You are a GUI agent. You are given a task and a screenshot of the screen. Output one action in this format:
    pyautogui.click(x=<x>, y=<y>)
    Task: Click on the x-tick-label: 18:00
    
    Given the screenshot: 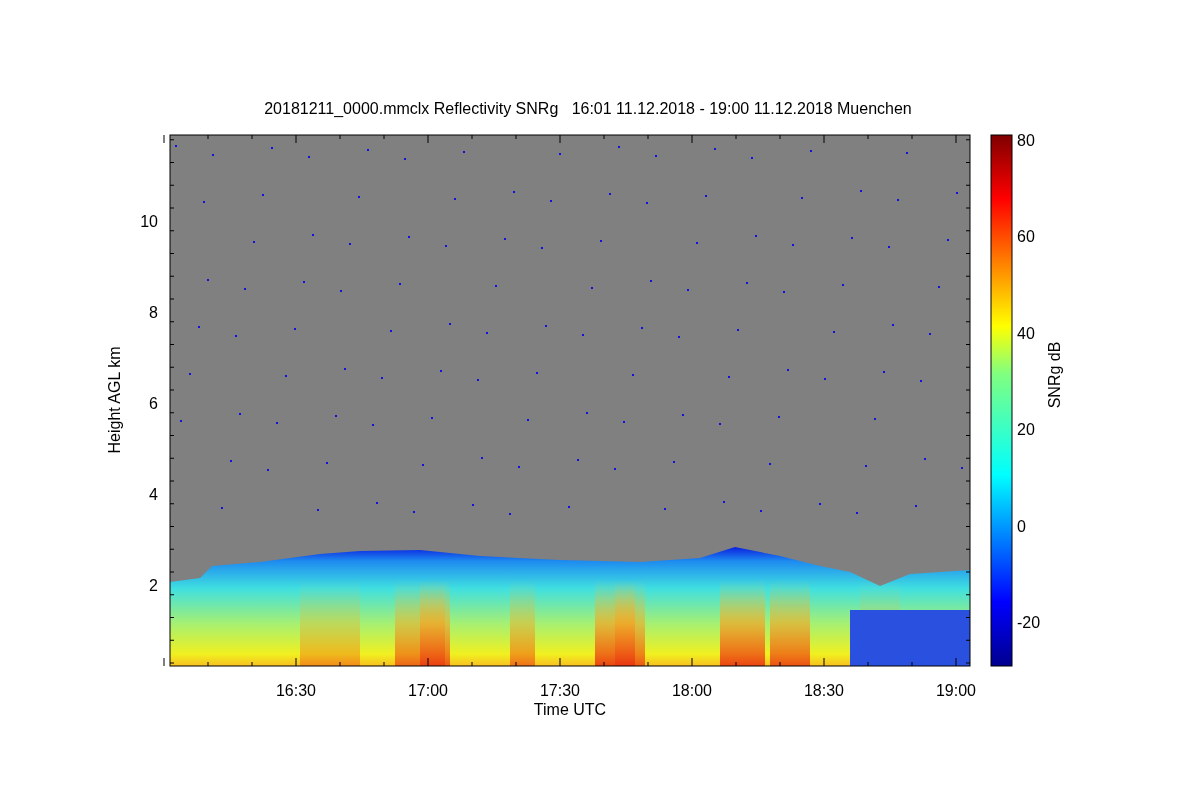 What is the action you would take?
    pyautogui.click(x=692, y=690)
    